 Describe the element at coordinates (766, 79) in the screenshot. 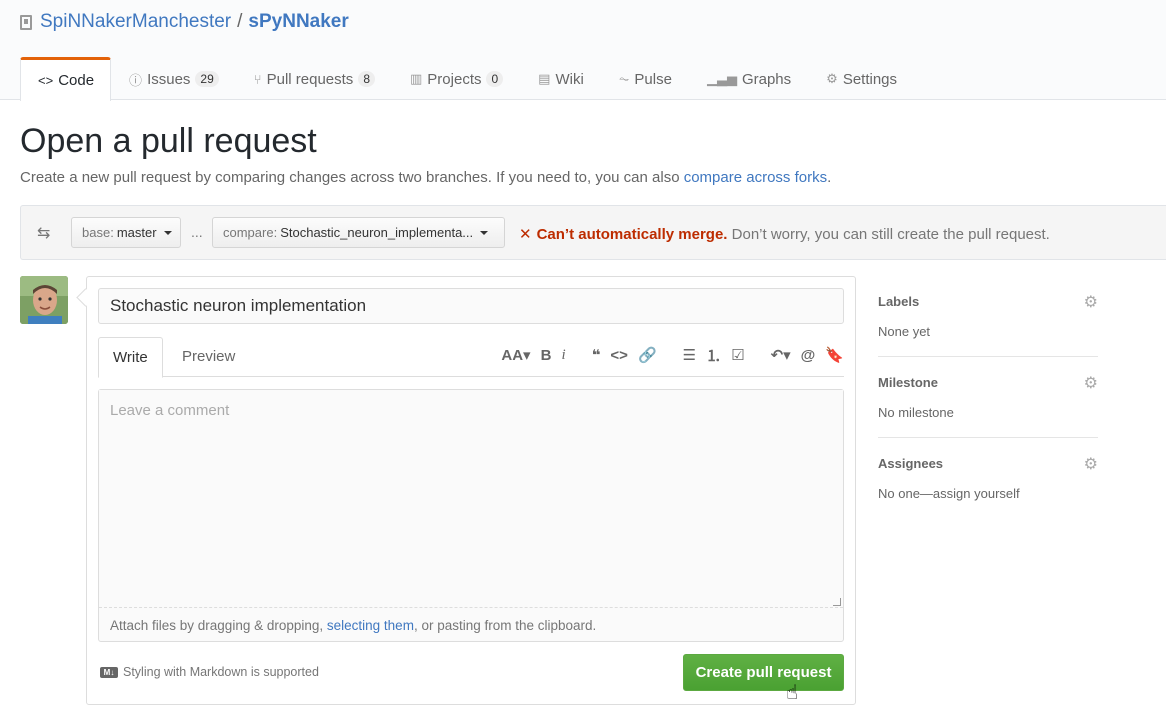

I see `tab-label: Graphs` at that location.